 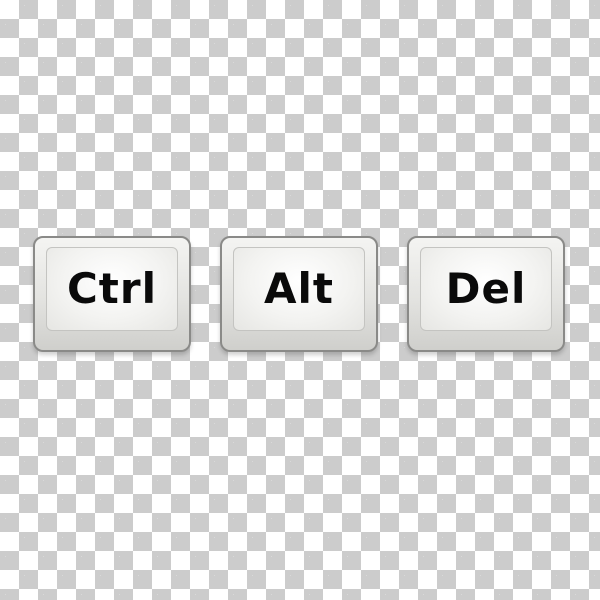 I want to click on del-key-face: Del, so click(x=486, y=289).